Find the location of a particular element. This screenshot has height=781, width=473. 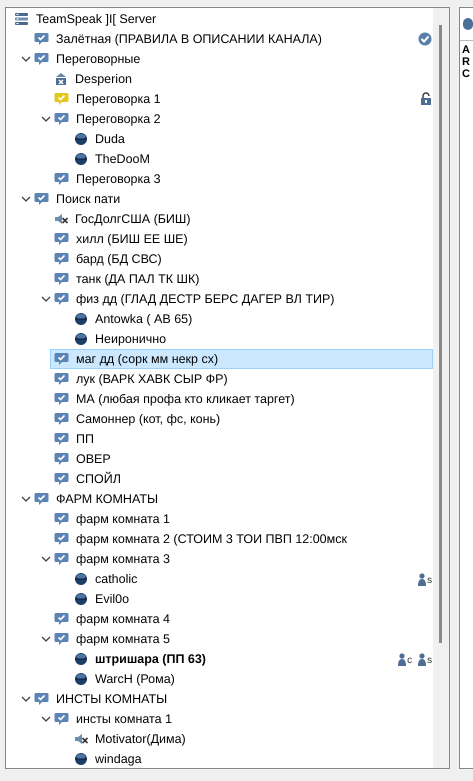

tree-item: Motivator(Дима) is located at coordinates (252, 739).